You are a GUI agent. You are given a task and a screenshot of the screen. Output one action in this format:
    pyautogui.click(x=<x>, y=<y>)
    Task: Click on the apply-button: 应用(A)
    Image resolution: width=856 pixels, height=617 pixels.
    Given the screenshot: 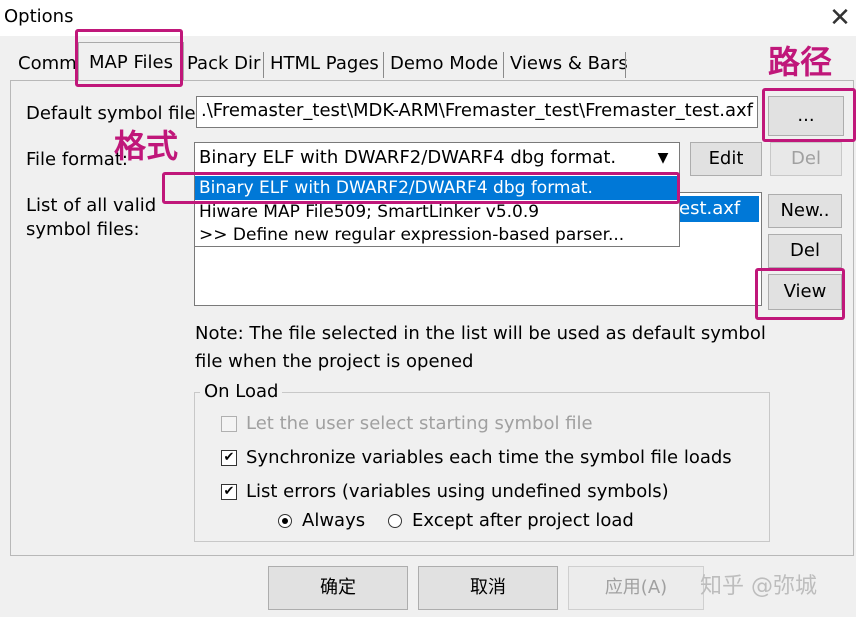 What is the action you would take?
    pyautogui.click(x=636, y=588)
    